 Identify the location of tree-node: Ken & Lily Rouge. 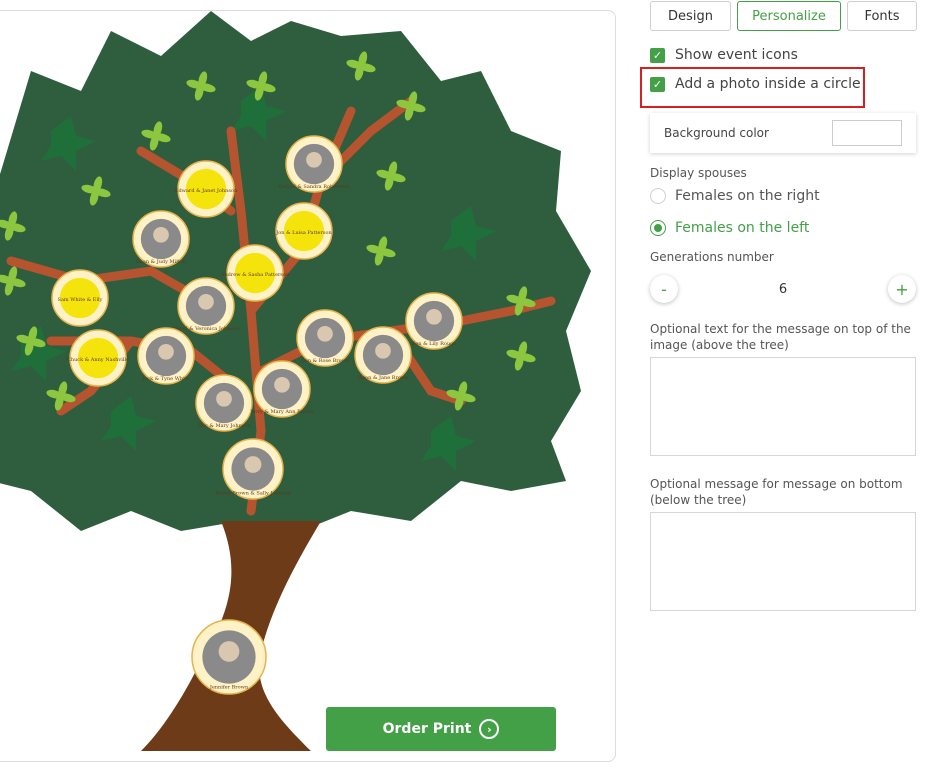
(434, 321).